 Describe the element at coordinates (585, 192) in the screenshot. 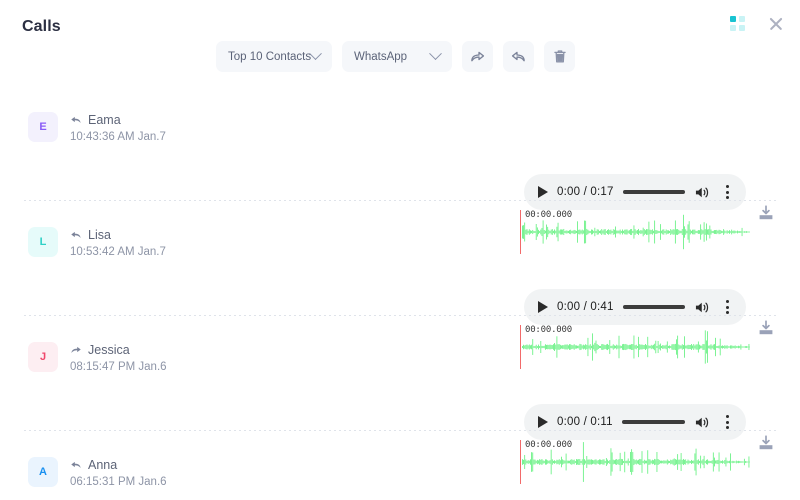

I see `player-time-display: 0:00 / 0:17` at that location.